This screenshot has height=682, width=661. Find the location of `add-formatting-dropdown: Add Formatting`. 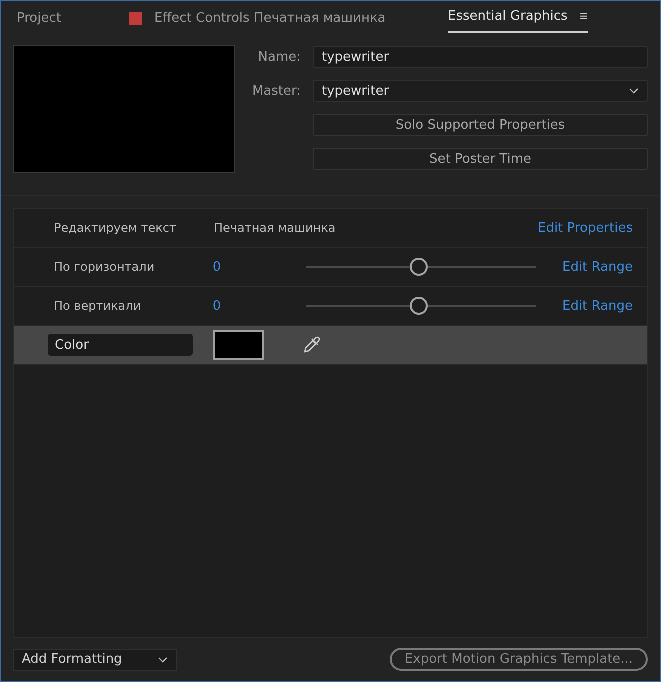

add-formatting-dropdown: Add Formatting is located at coordinates (95, 659).